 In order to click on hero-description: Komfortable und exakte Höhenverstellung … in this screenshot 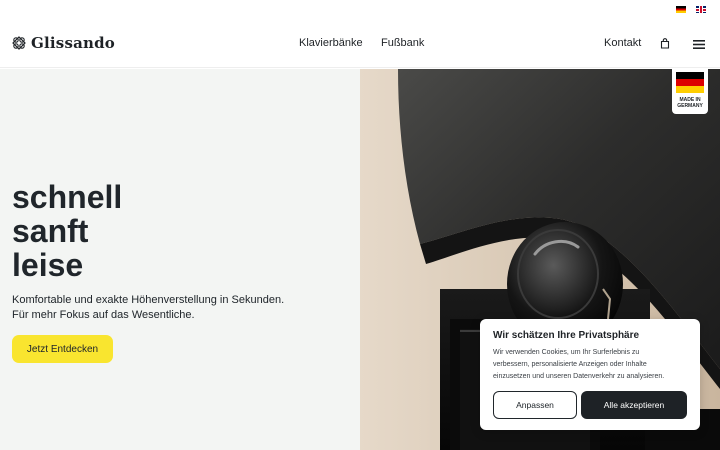, I will do `click(172, 308)`.